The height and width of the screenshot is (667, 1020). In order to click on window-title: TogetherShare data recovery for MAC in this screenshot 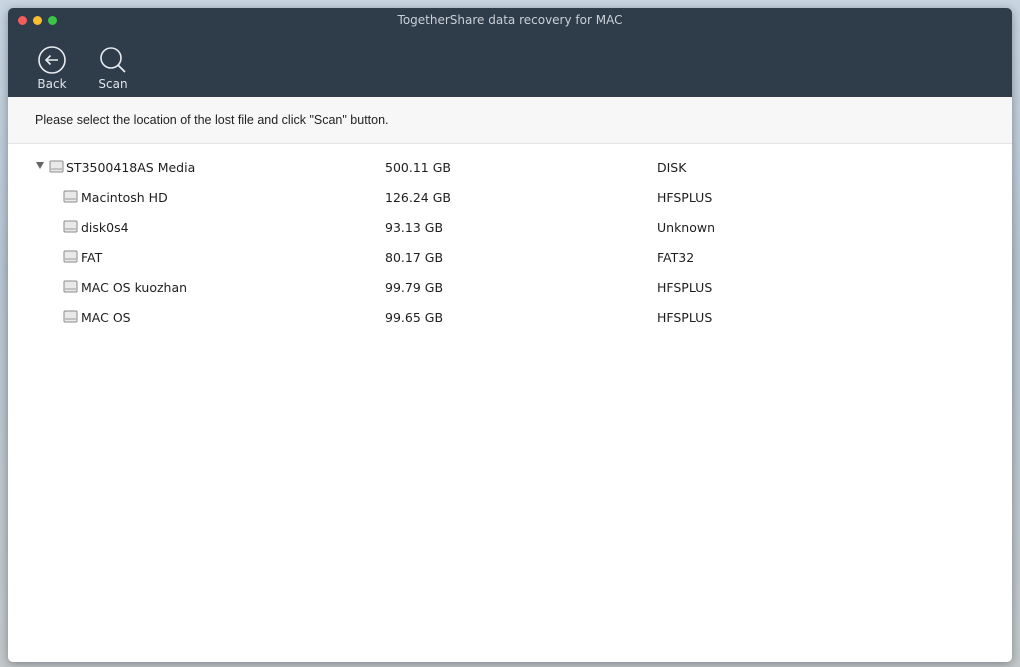, I will do `click(510, 20)`.